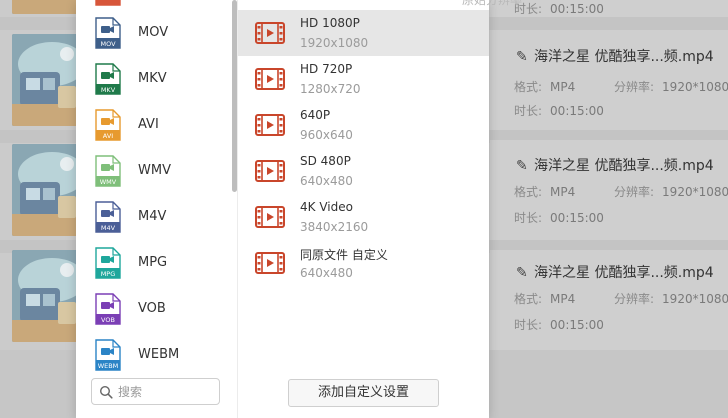  What do you see at coordinates (363, 393) in the screenshot?
I see `add-custom-setting-button: 添加自定义设置` at bounding box center [363, 393].